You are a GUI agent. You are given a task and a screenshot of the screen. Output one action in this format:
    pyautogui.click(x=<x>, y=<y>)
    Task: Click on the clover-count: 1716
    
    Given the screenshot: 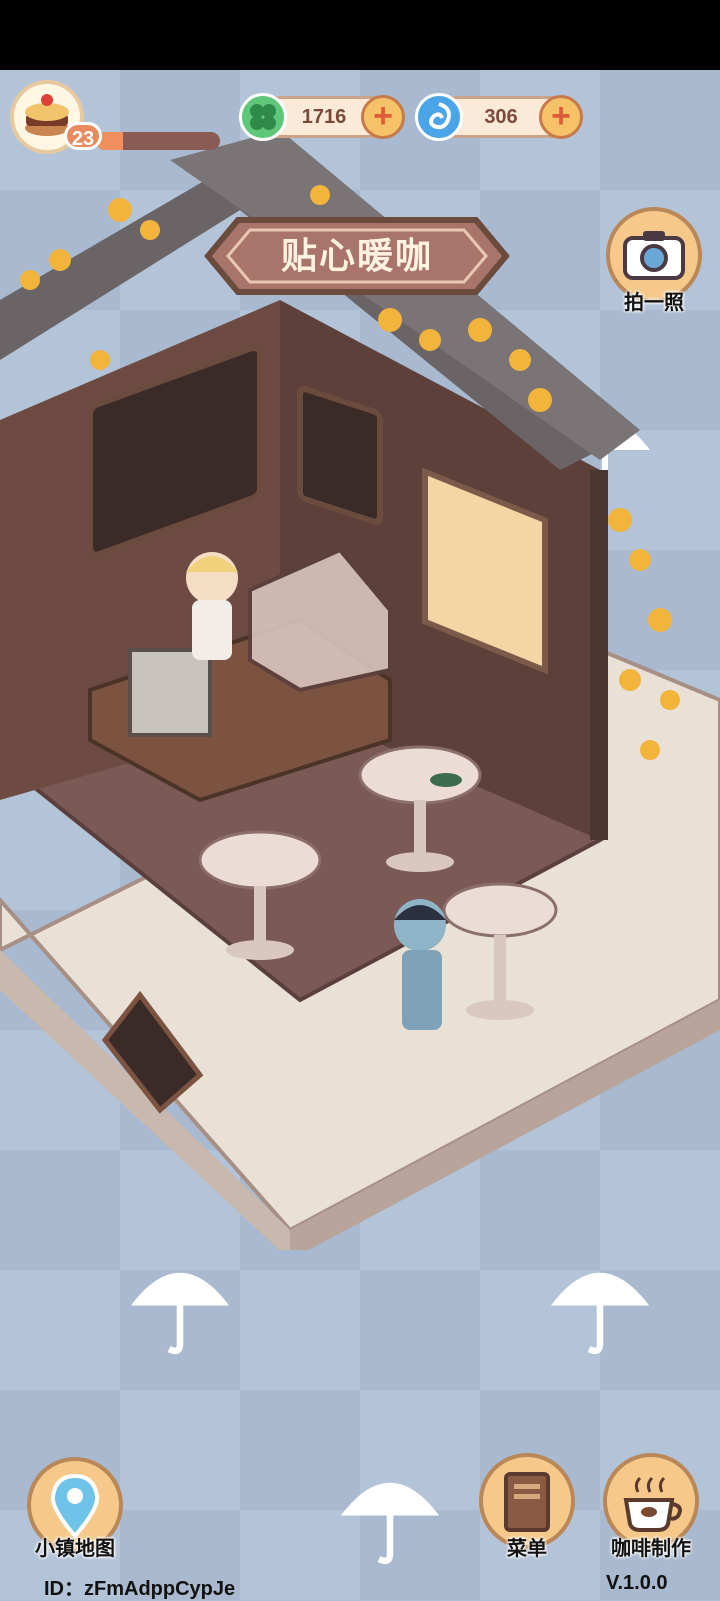 What is the action you would take?
    pyautogui.click(x=324, y=117)
    